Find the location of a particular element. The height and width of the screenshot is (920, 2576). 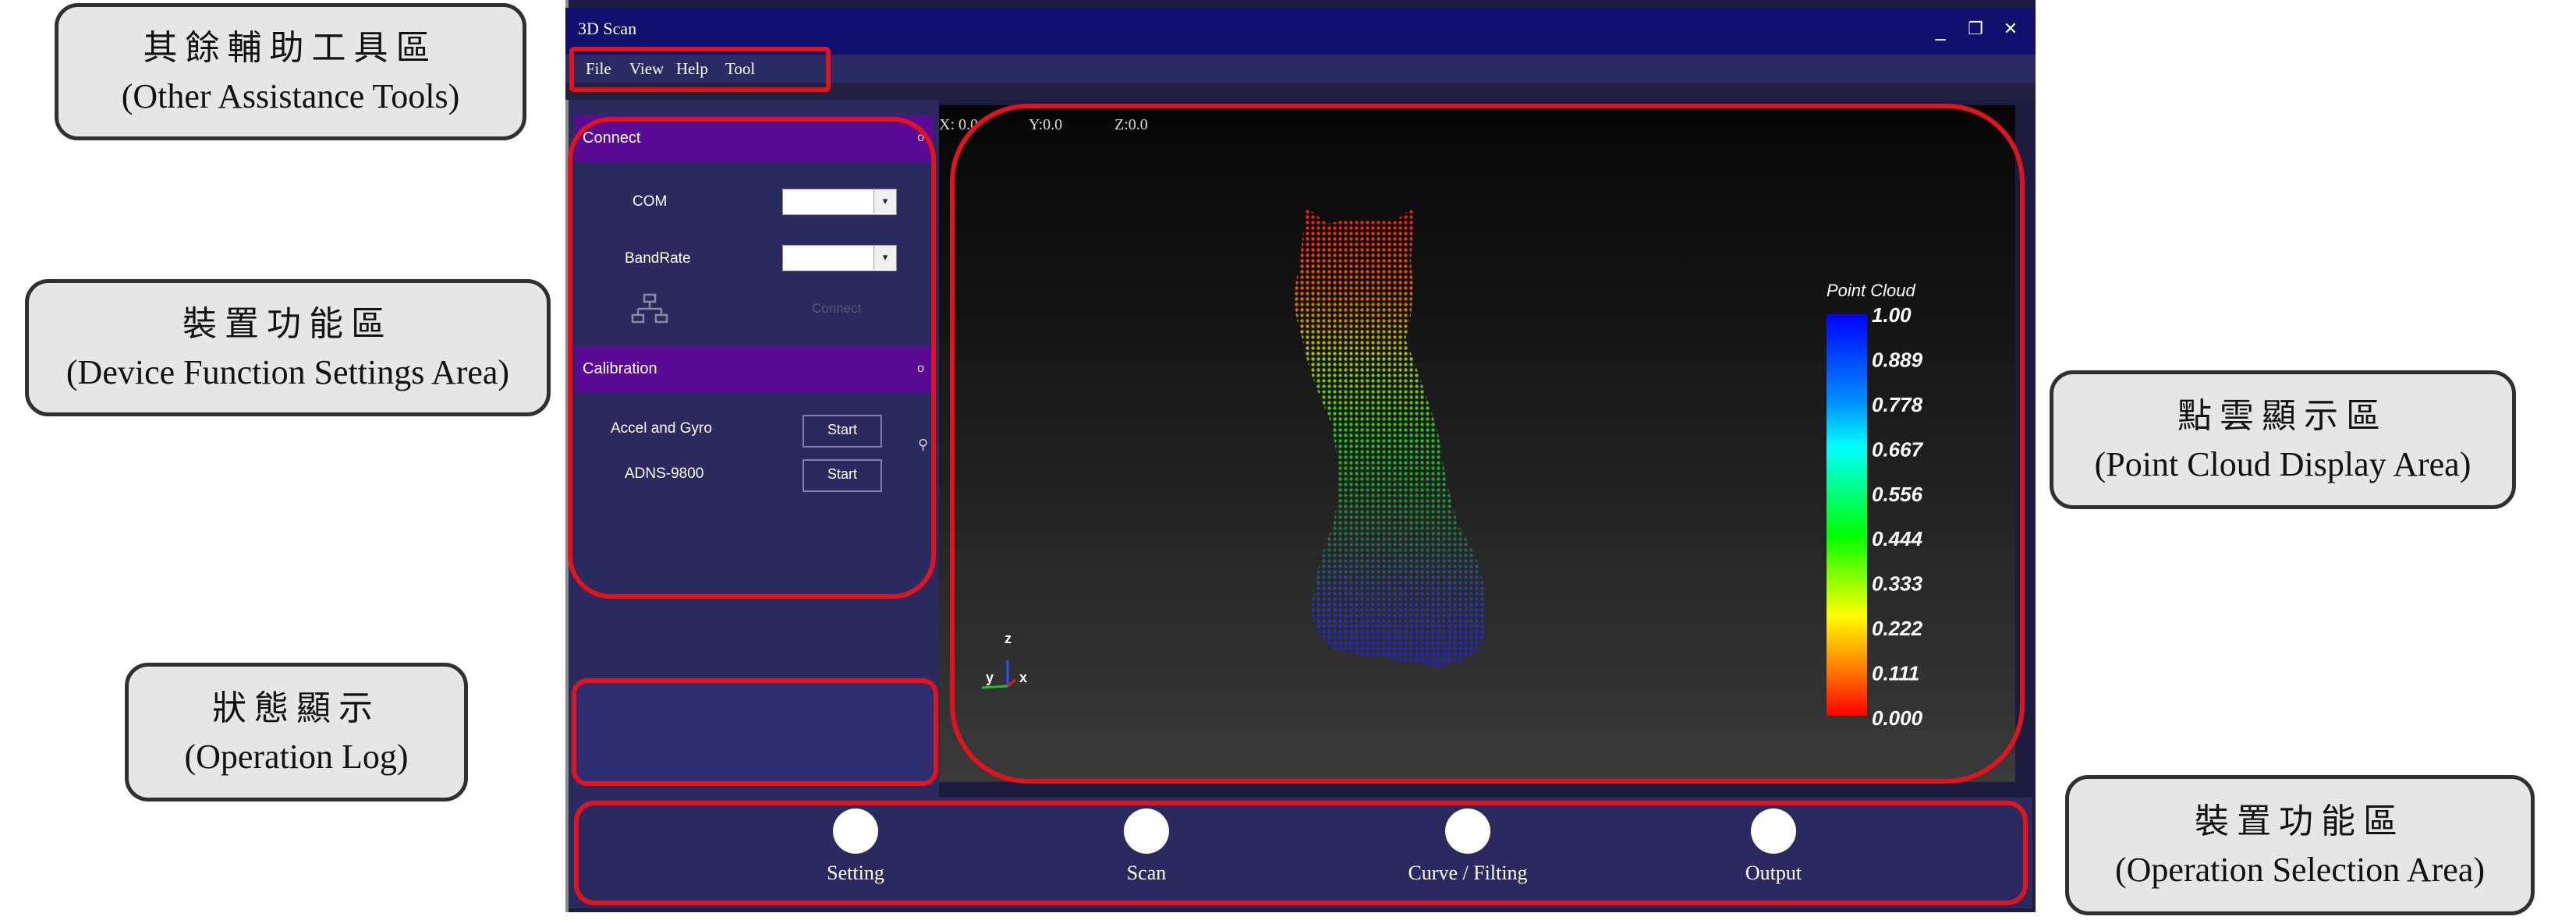

window-title: 3D Scan is located at coordinates (607, 28).